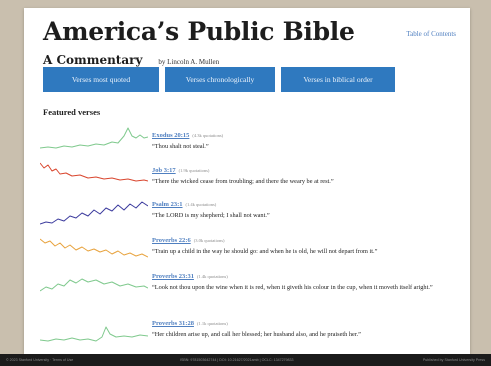  What do you see at coordinates (208, 135) in the screenshot?
I see `quotation-count: (4.3k quotations)` at bounding box center [208, 135].